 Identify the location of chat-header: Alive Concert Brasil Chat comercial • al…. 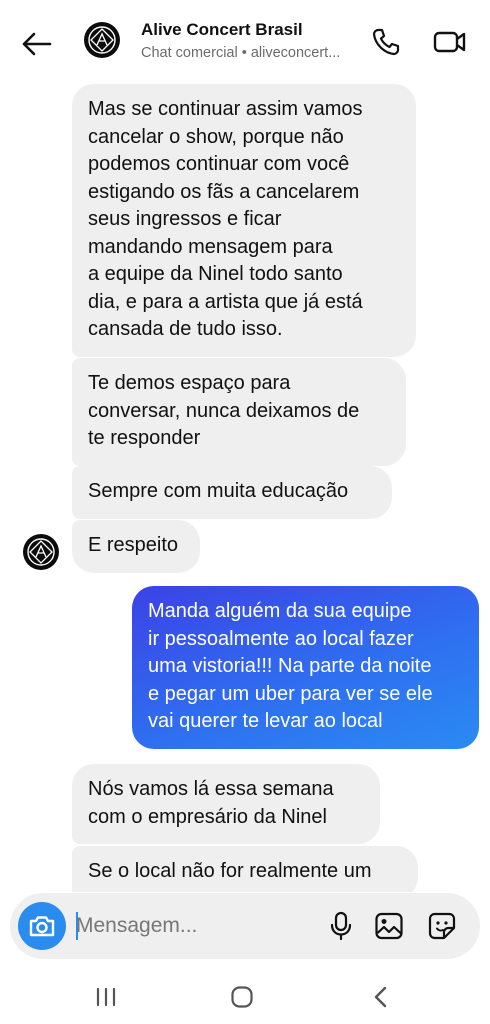
(245, 42).